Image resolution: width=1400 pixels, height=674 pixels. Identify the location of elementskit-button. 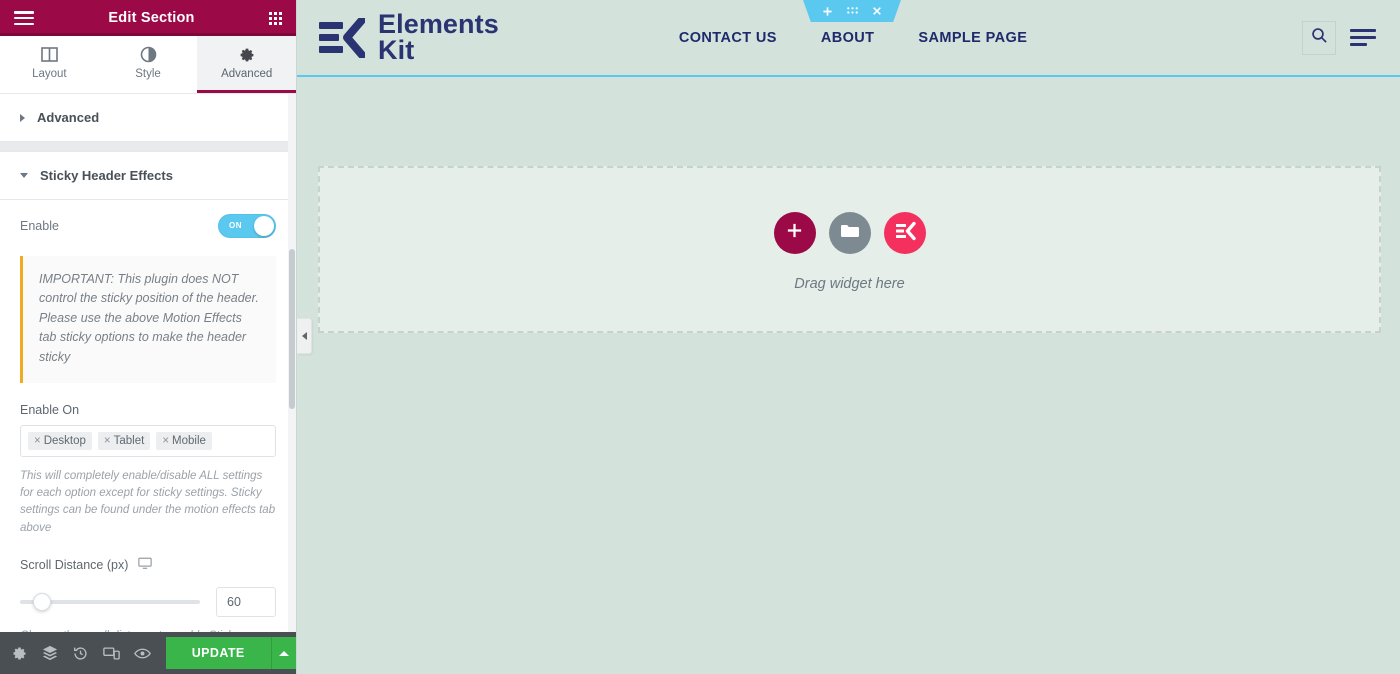
(904, 233).